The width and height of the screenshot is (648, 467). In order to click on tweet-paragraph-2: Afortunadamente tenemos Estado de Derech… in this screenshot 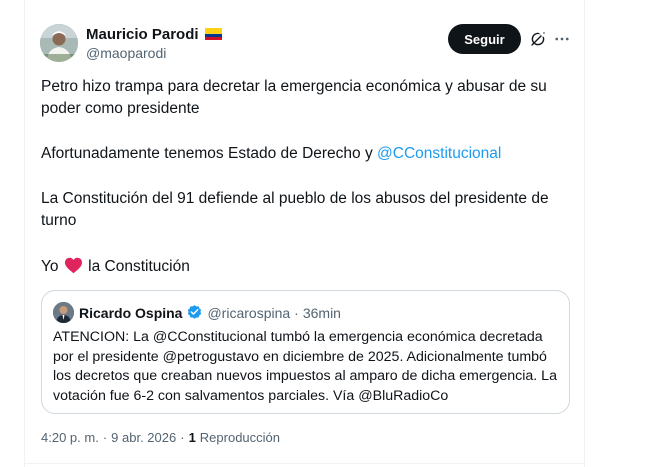, I will do `click(308, 154)`.